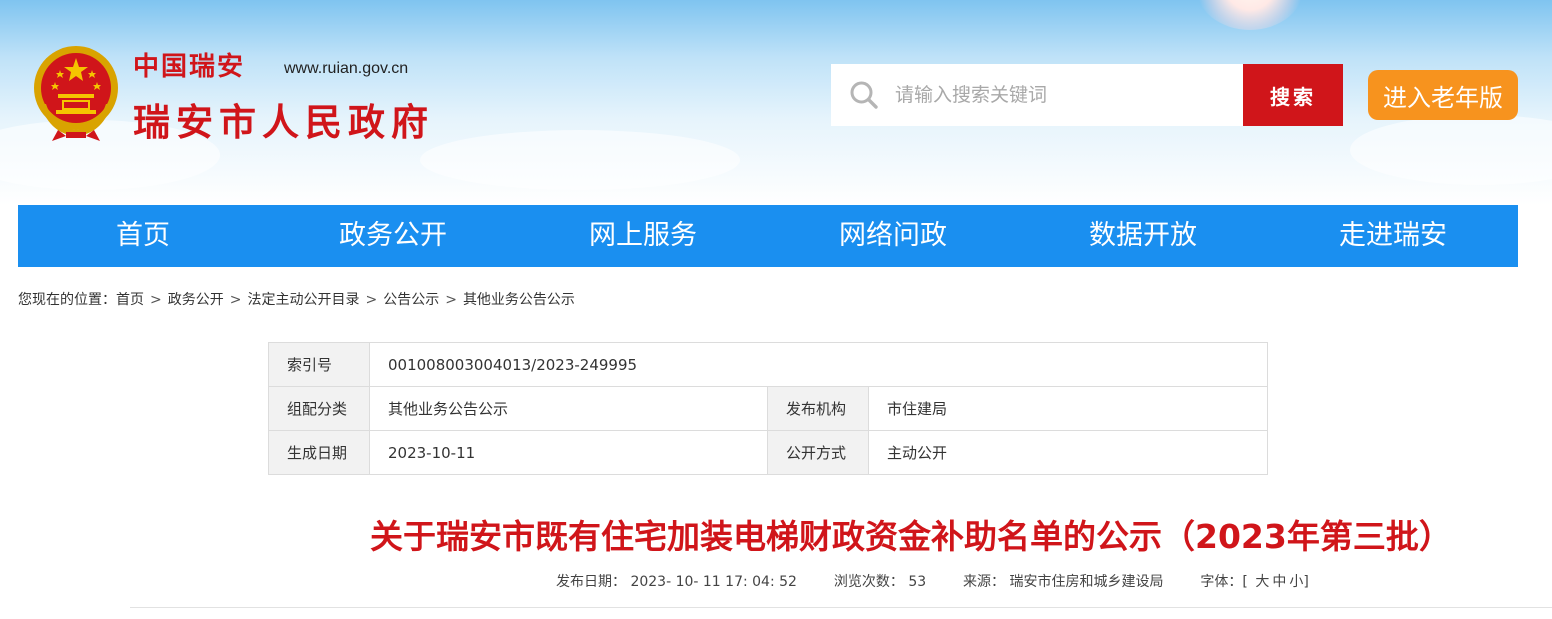  What do you see at coordinates (818, 452) in the screenshot?
I see `method-label: 公开方式` at bounding box center [818, 452].